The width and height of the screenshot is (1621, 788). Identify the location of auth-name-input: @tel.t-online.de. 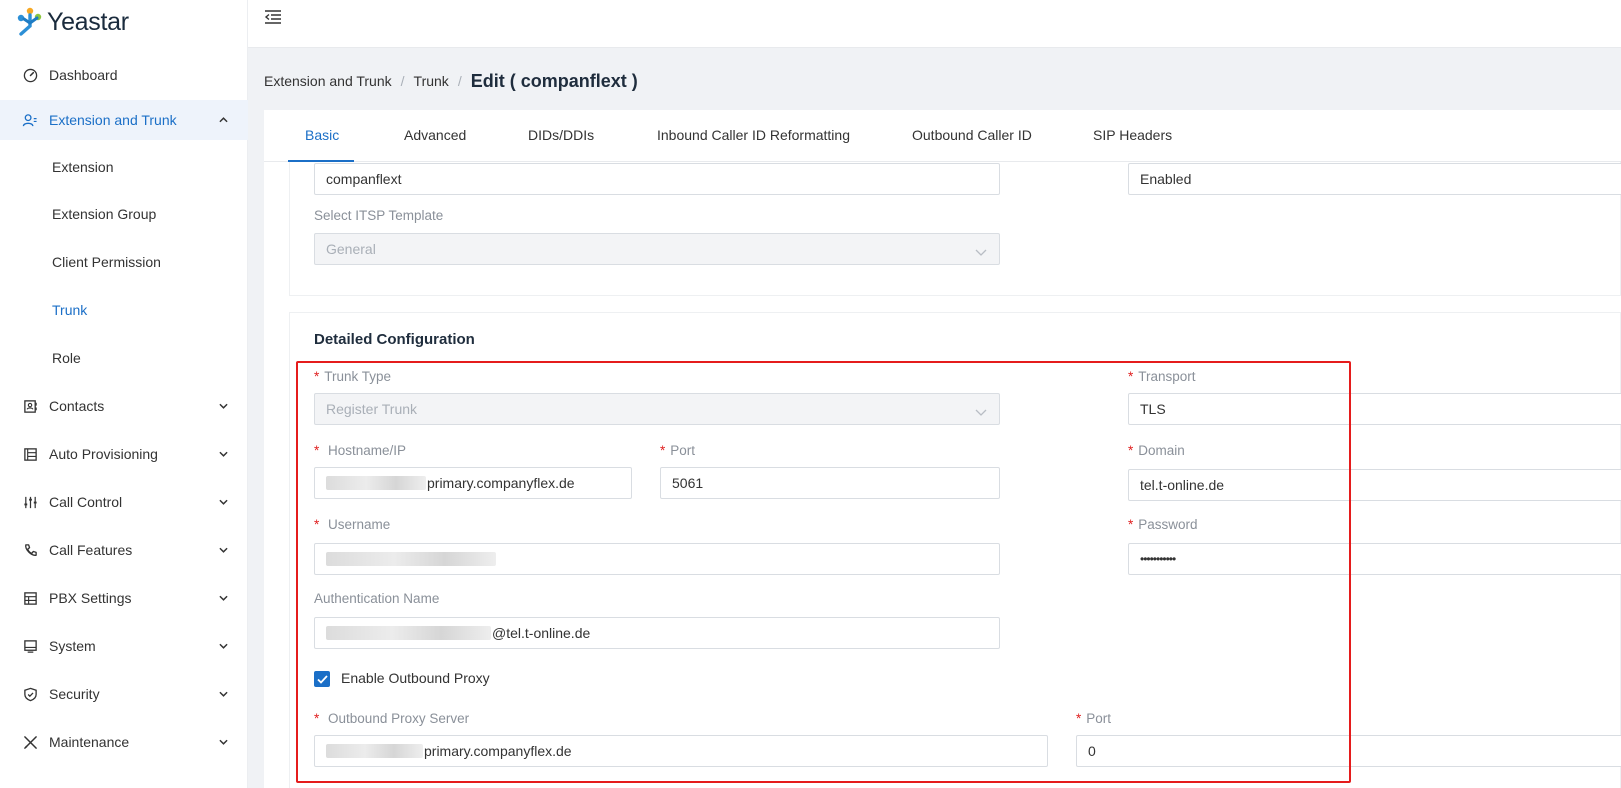
(657, 633).